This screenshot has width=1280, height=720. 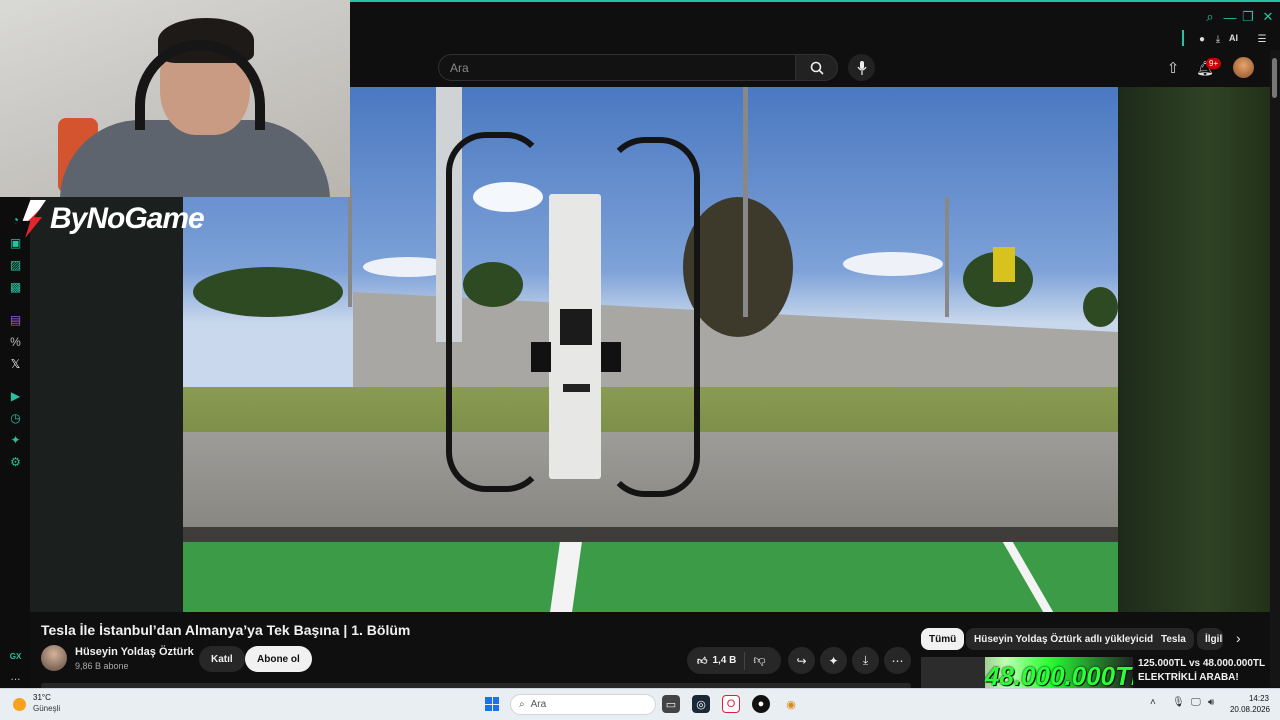 What do you see at coordinates (1173, 639) in the screenshot?
I see `chip-tesla: Tesla` at bounding box center [1173, 639].